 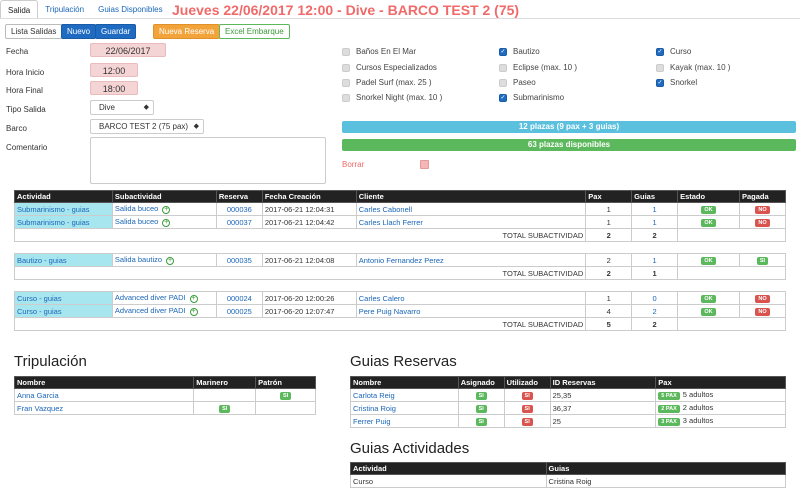 What do you see at coordinates (655, 311) in the screenshot?
I see `guias-cell: 2` at bounding box center [655, 311].